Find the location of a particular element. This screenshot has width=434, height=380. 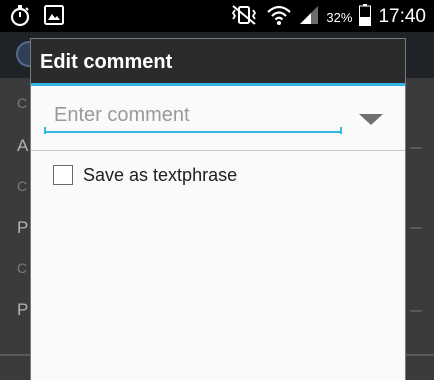

caret-down-icon is located at coordinates (371, 119).